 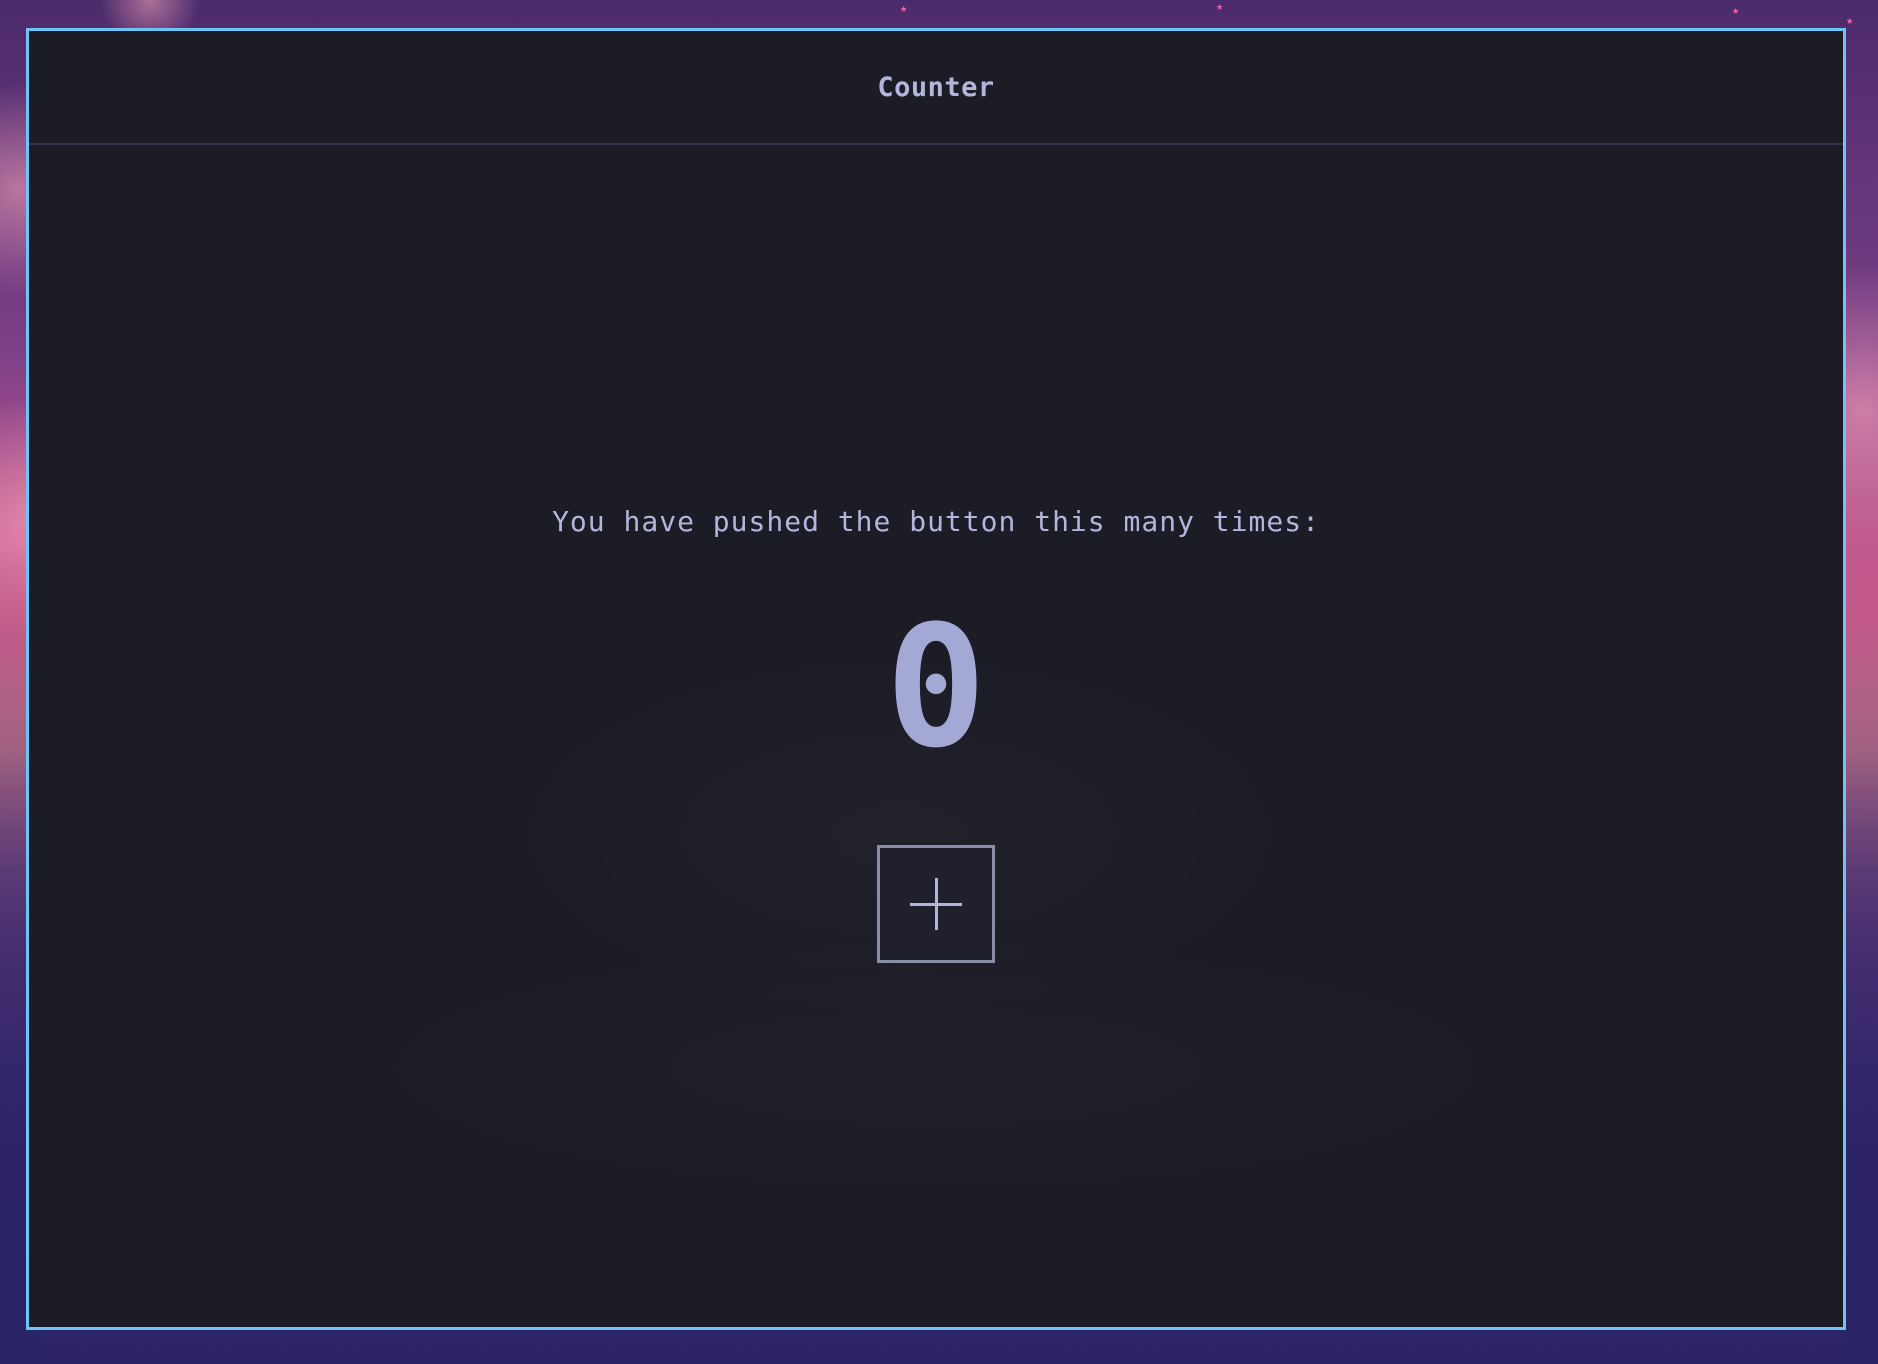 I want to click on app-title: Counter, so click(x=936, y=87).